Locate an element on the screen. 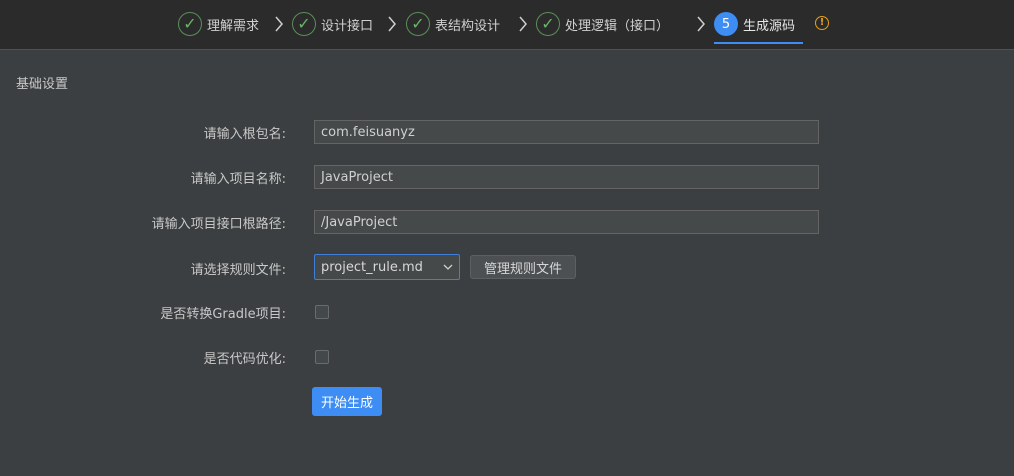  chevron-down-icon is located at coordinates (448, 267).